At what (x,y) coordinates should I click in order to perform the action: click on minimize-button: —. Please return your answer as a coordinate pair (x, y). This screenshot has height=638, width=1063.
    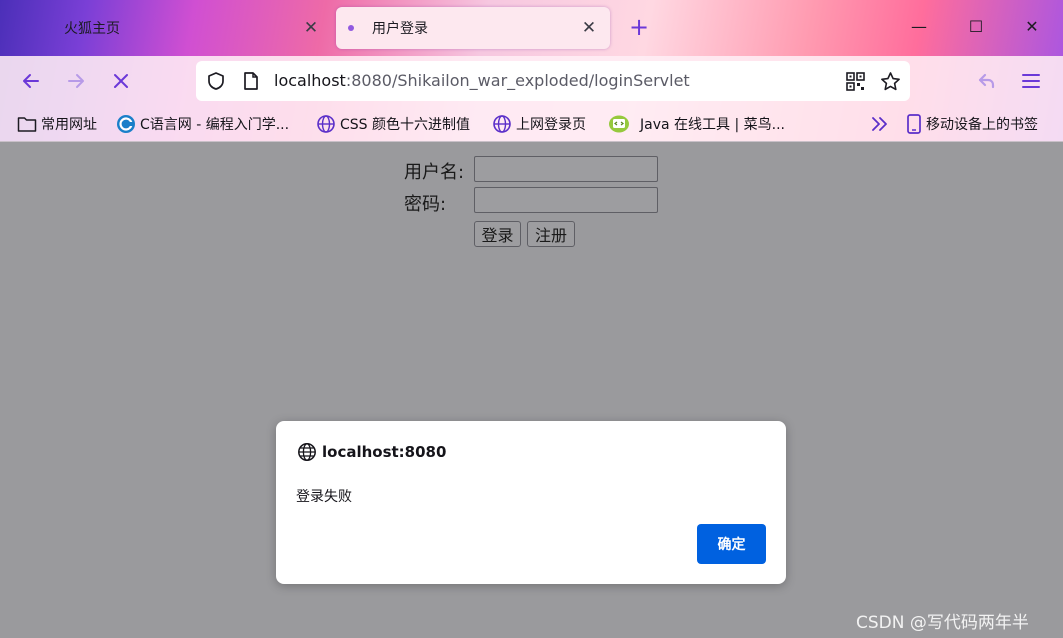
    Looking at the image, I should click on (919, 27).